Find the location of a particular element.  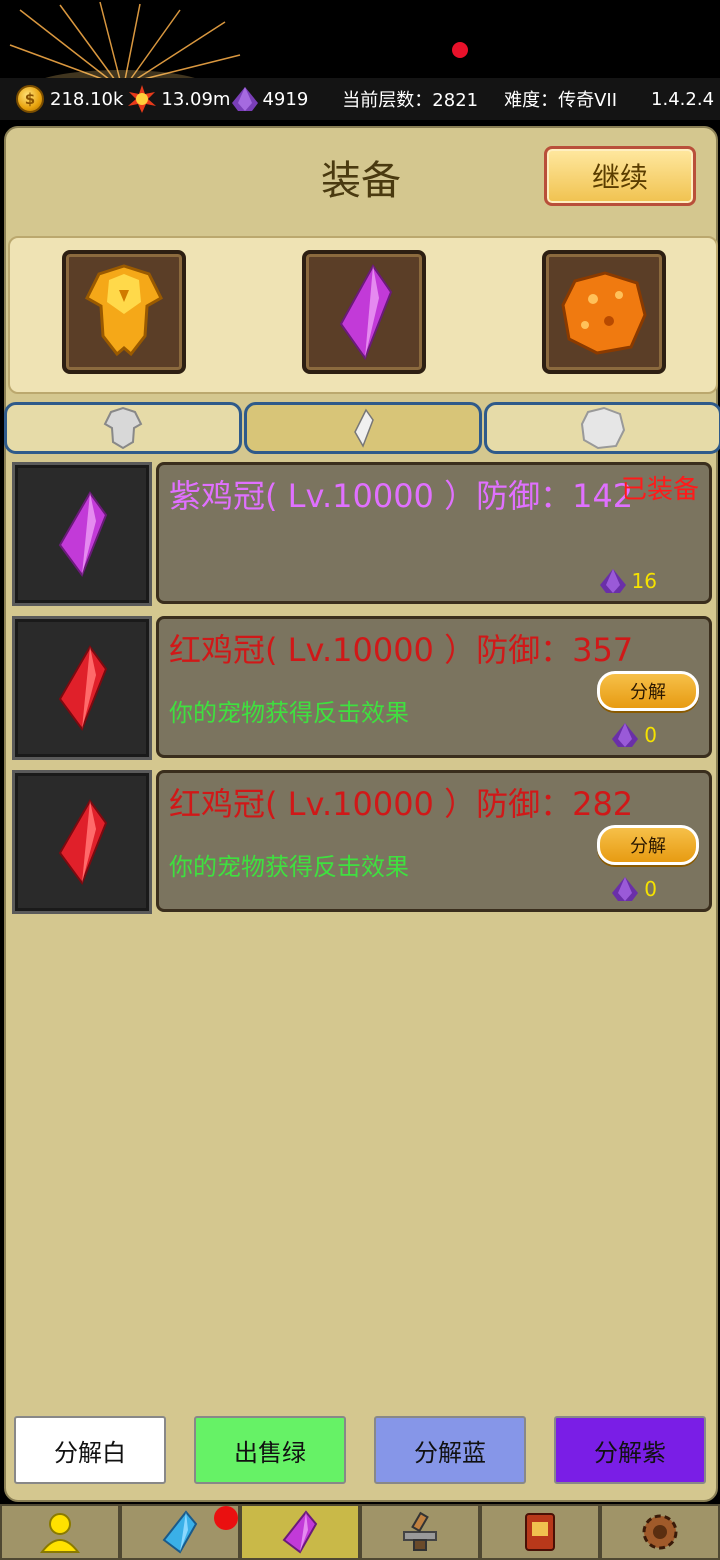

gem-value: 4919 is located at coordinates (285, 99).